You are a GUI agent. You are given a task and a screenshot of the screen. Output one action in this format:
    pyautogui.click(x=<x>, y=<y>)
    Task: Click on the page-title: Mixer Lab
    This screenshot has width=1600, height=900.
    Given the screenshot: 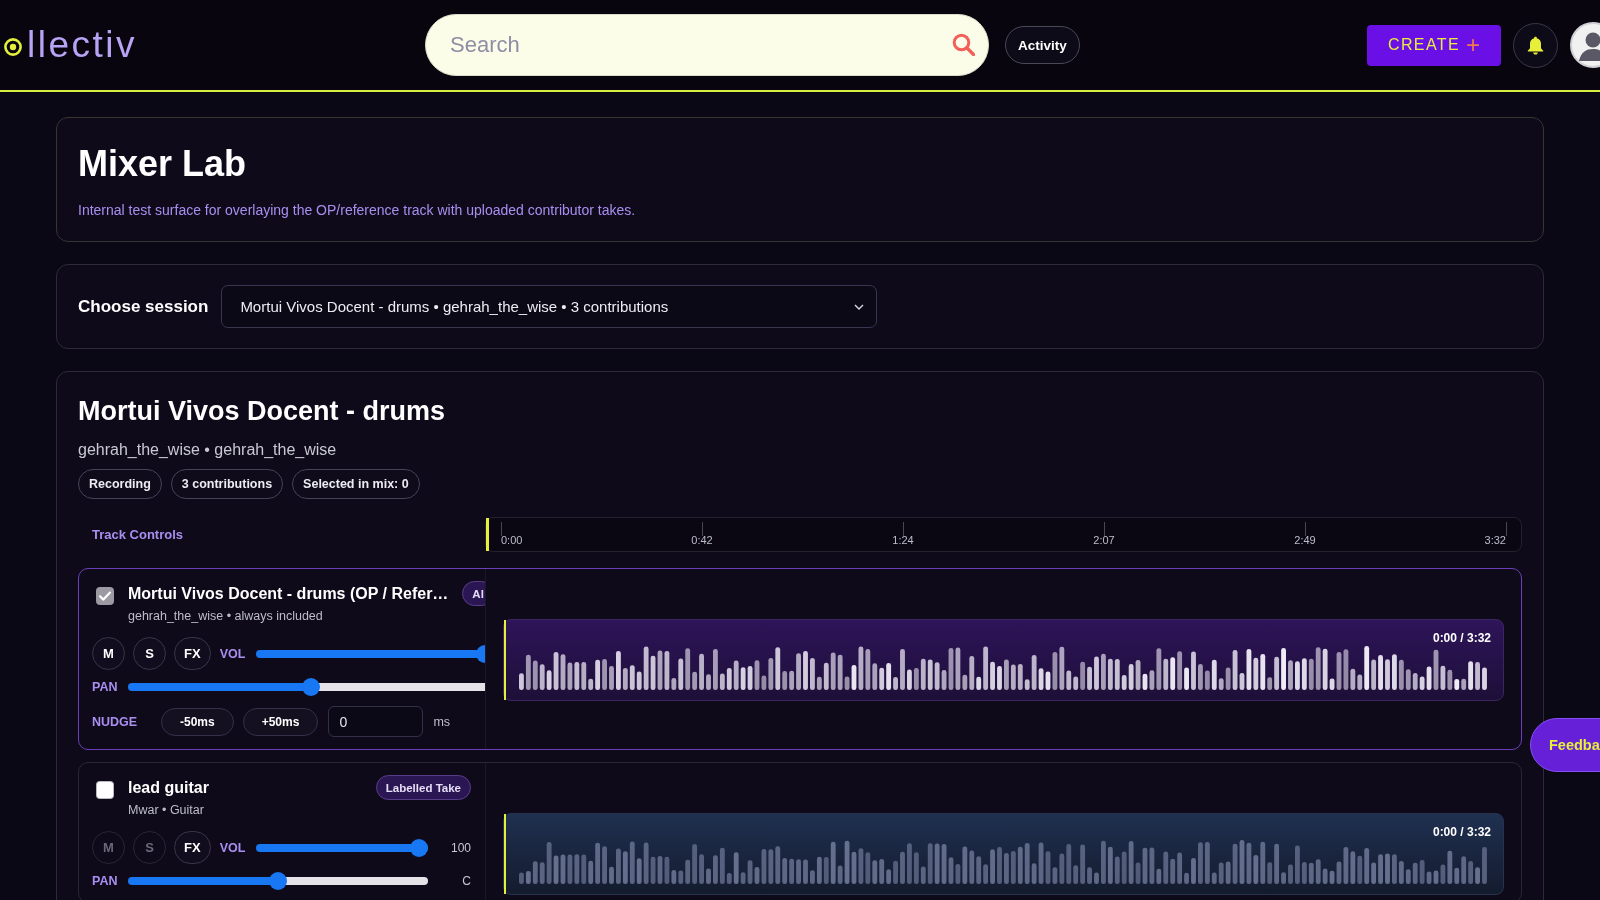 What is the action you would take?
    pyautogui.click(x=163, y=164)
    